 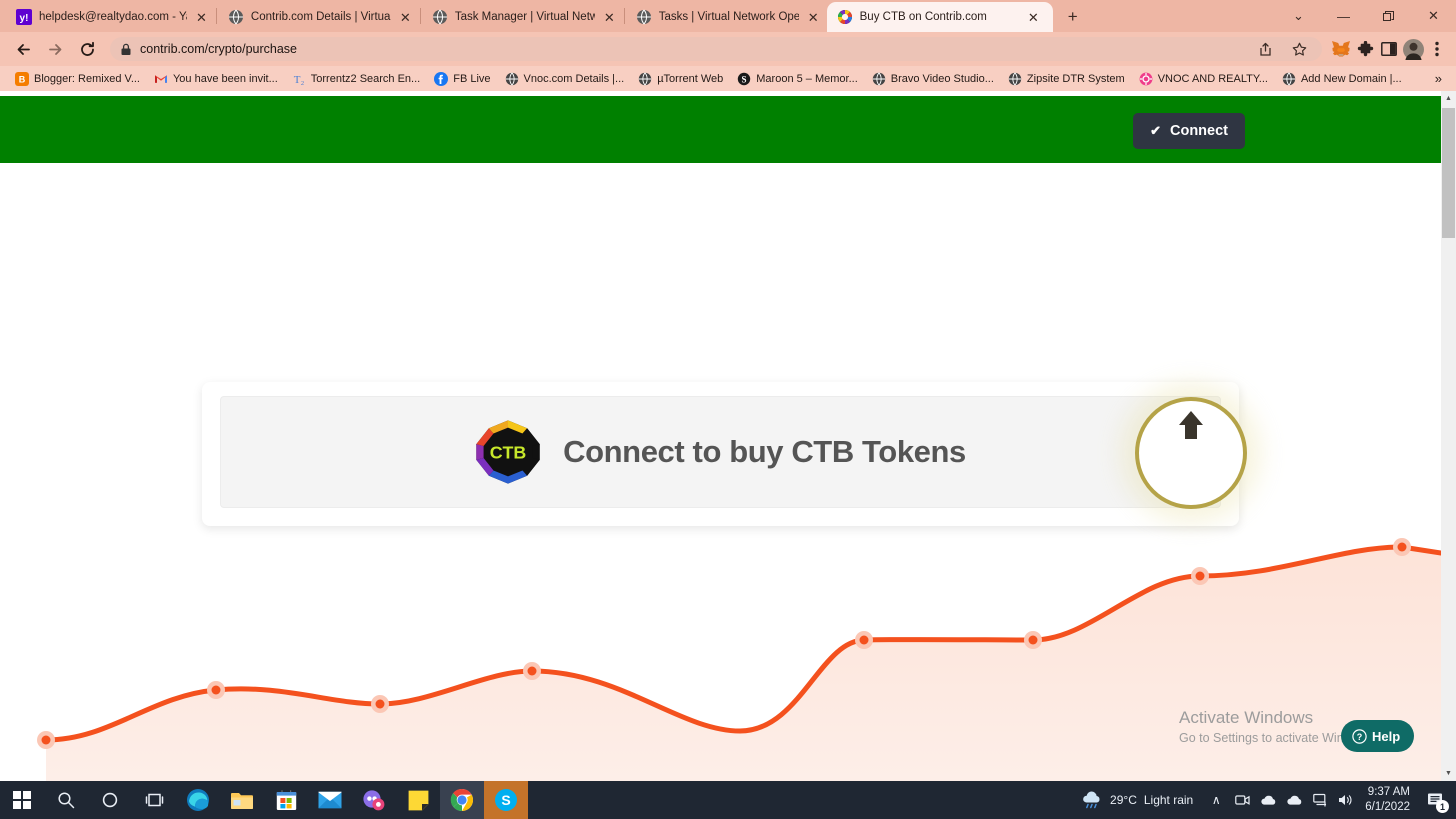 I want to click on maximize-button, so click(x=1388, y=16).